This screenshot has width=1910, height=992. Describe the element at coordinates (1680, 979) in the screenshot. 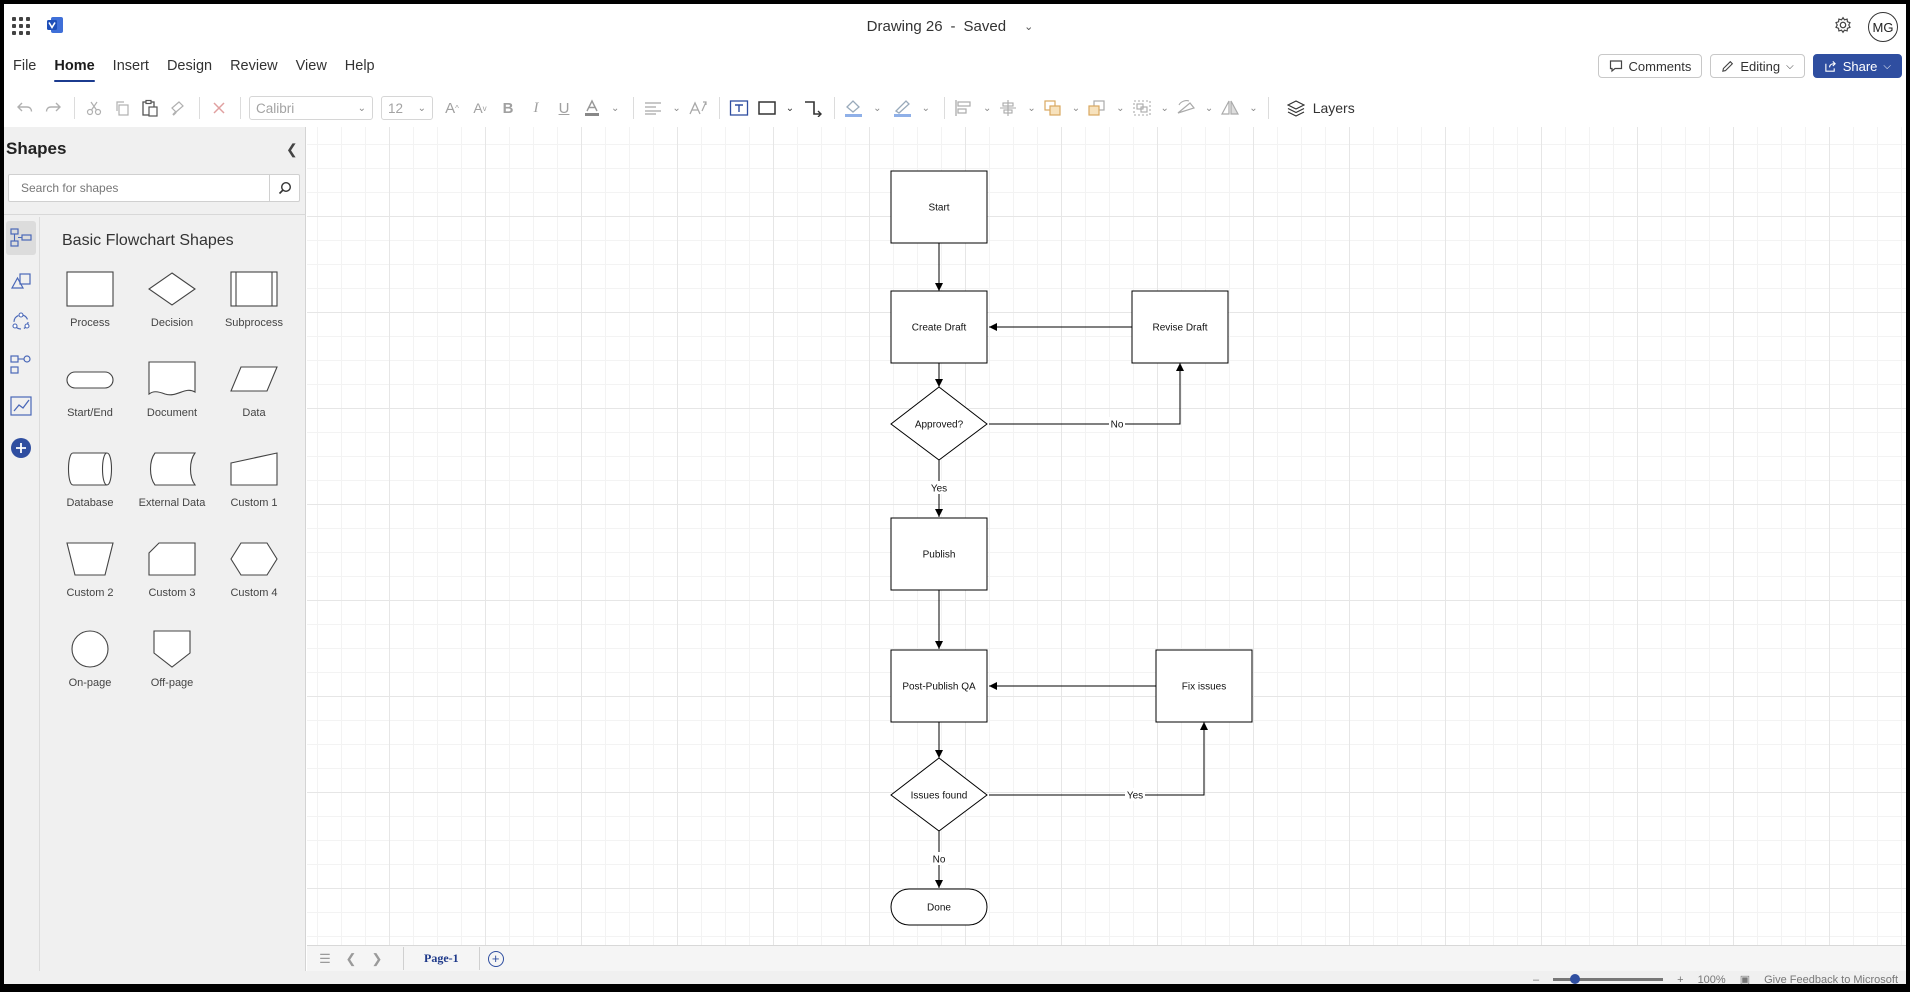

I see `zoom-in-icon: +` at that location.